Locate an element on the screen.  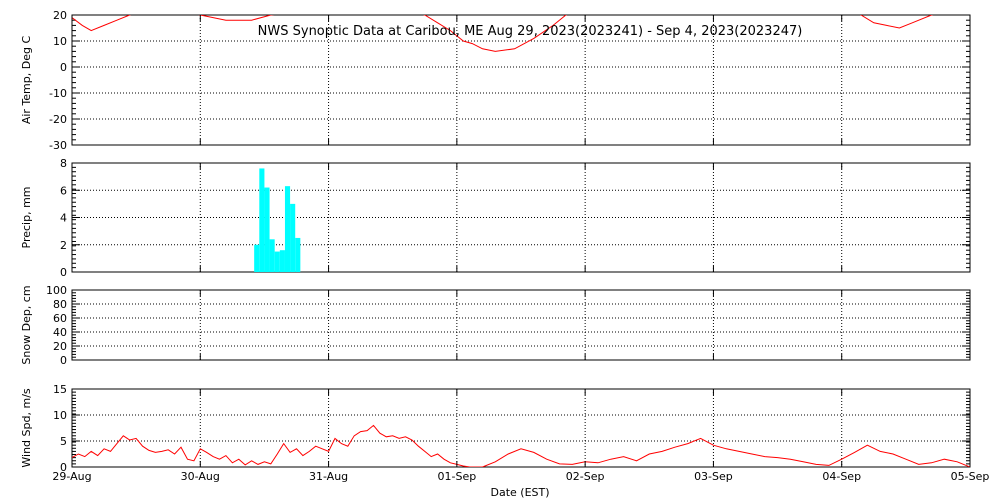
x-tick-label: 02-Sep is located at coordinates (585, 476).